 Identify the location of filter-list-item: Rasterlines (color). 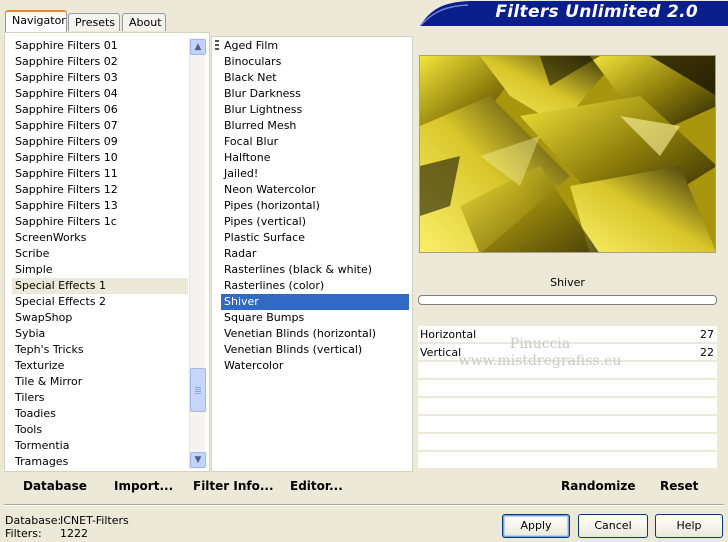
(315, 286).